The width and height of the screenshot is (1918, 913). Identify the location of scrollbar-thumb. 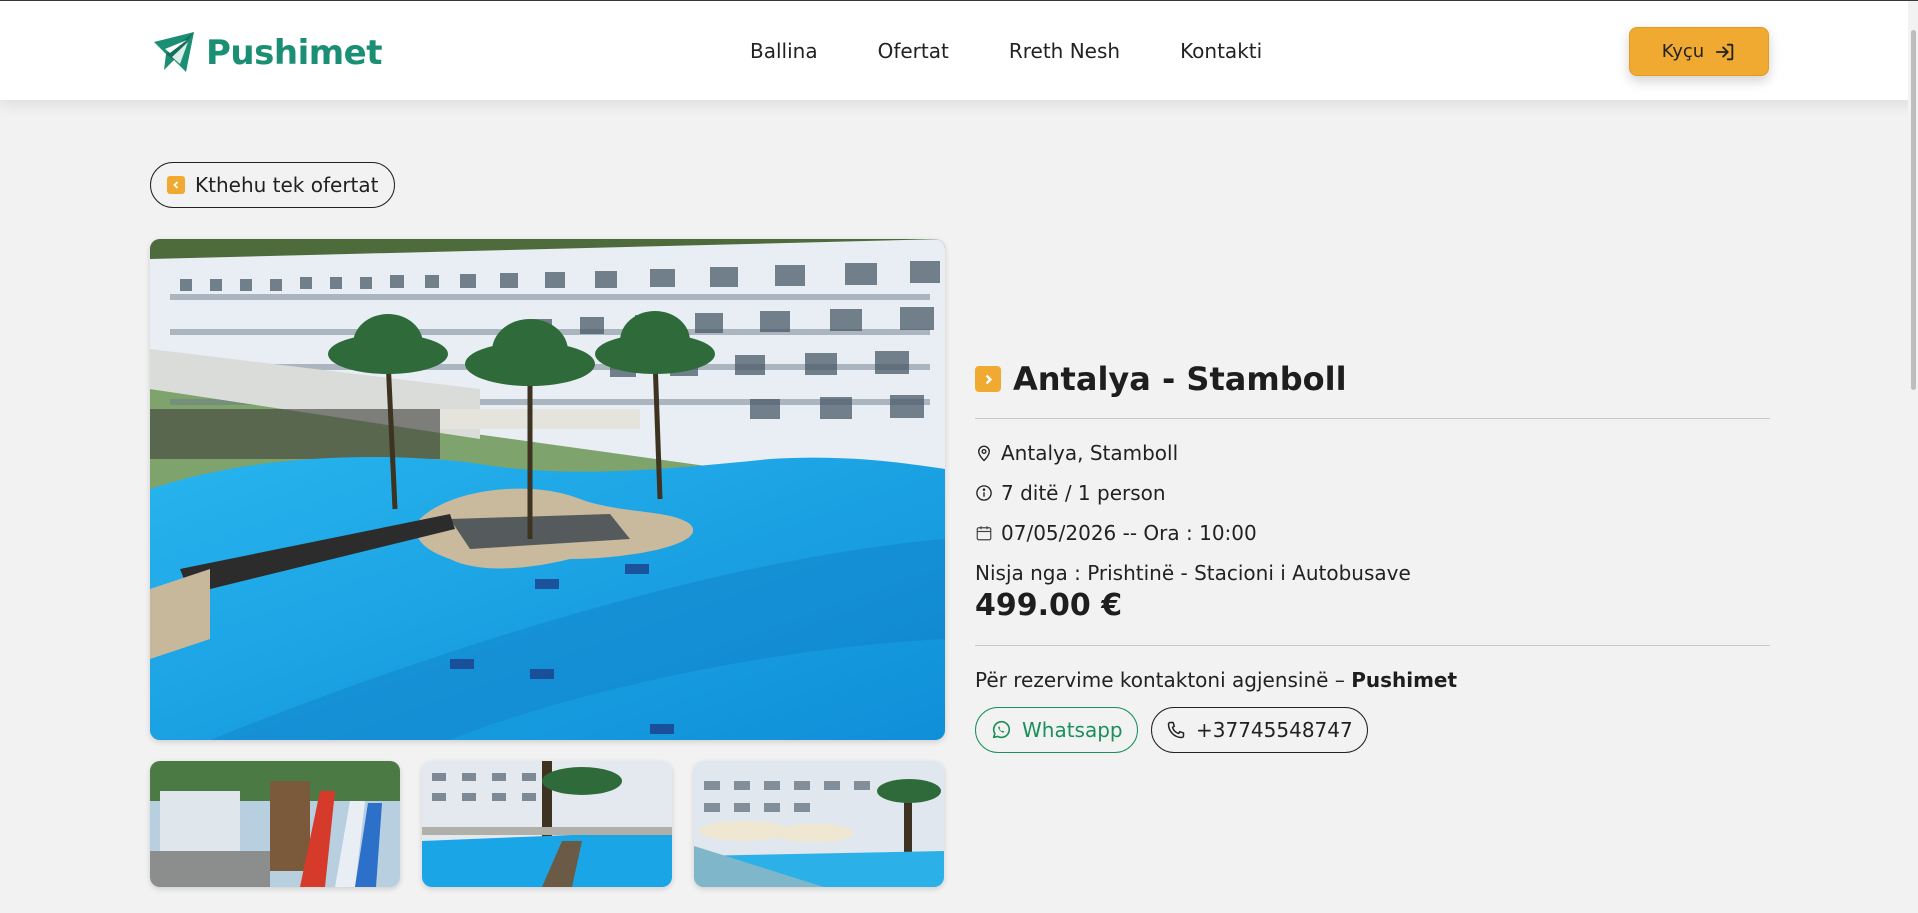
(1913, 210).